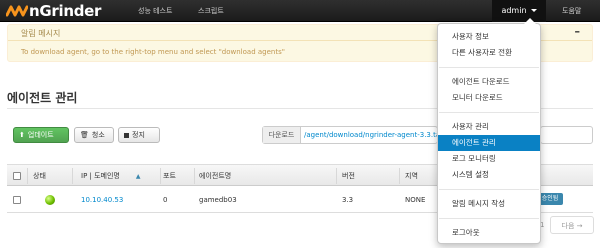  What do you see at coordinates (489, 53) in the screenshot?
I see `menu-item-switch-user: 다른 사용자로 전환` at bounding box center [489, 53].